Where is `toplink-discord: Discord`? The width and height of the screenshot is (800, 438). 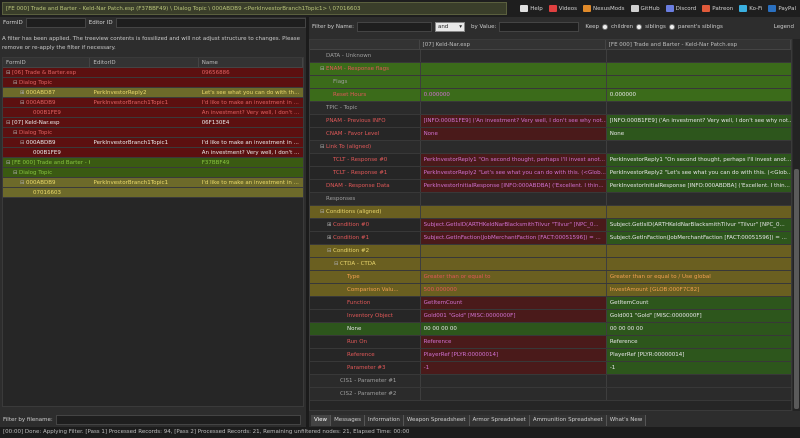
toplink-discord: Discord is located at coordinates (680, 8).